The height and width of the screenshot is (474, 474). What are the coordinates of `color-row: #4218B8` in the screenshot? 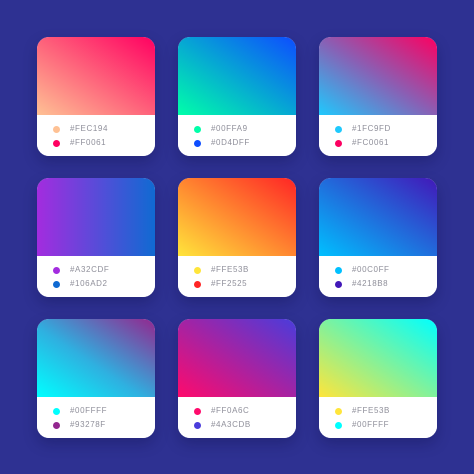 It's located at (361, 284).